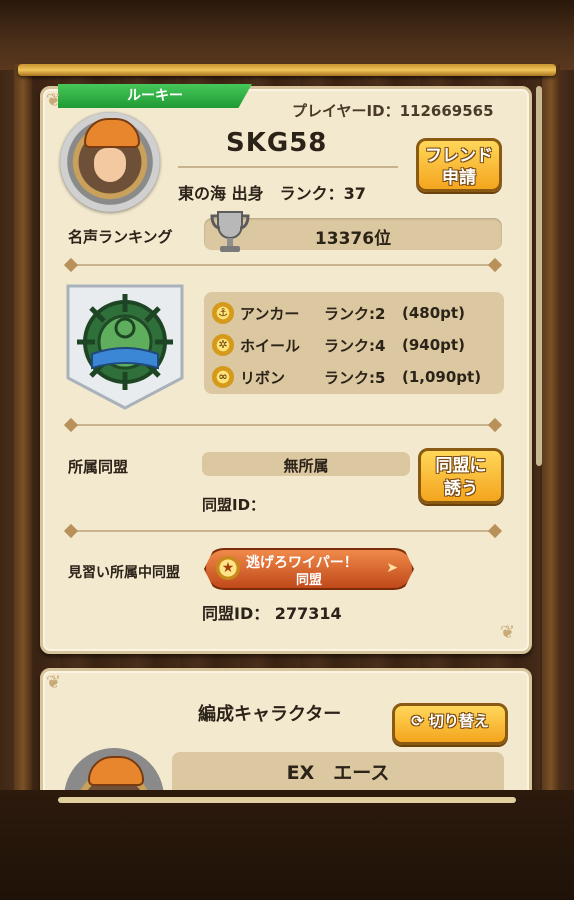 The height and width of the screenshot is (900, 574). I want to click on arrow-icon: ➤, so click(392, 568).